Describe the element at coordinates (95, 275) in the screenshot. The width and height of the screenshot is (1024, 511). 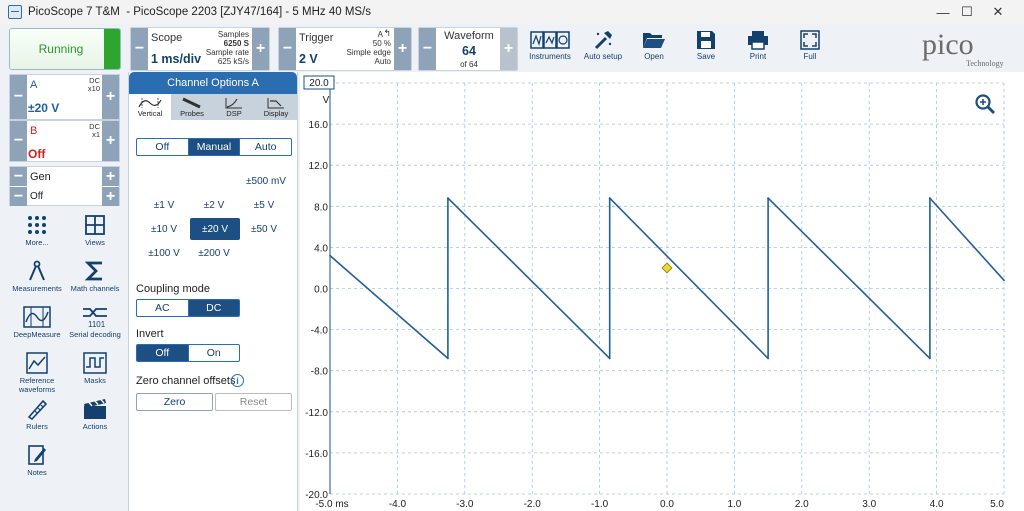
I see `math-channels-button: Math channels` at that location.